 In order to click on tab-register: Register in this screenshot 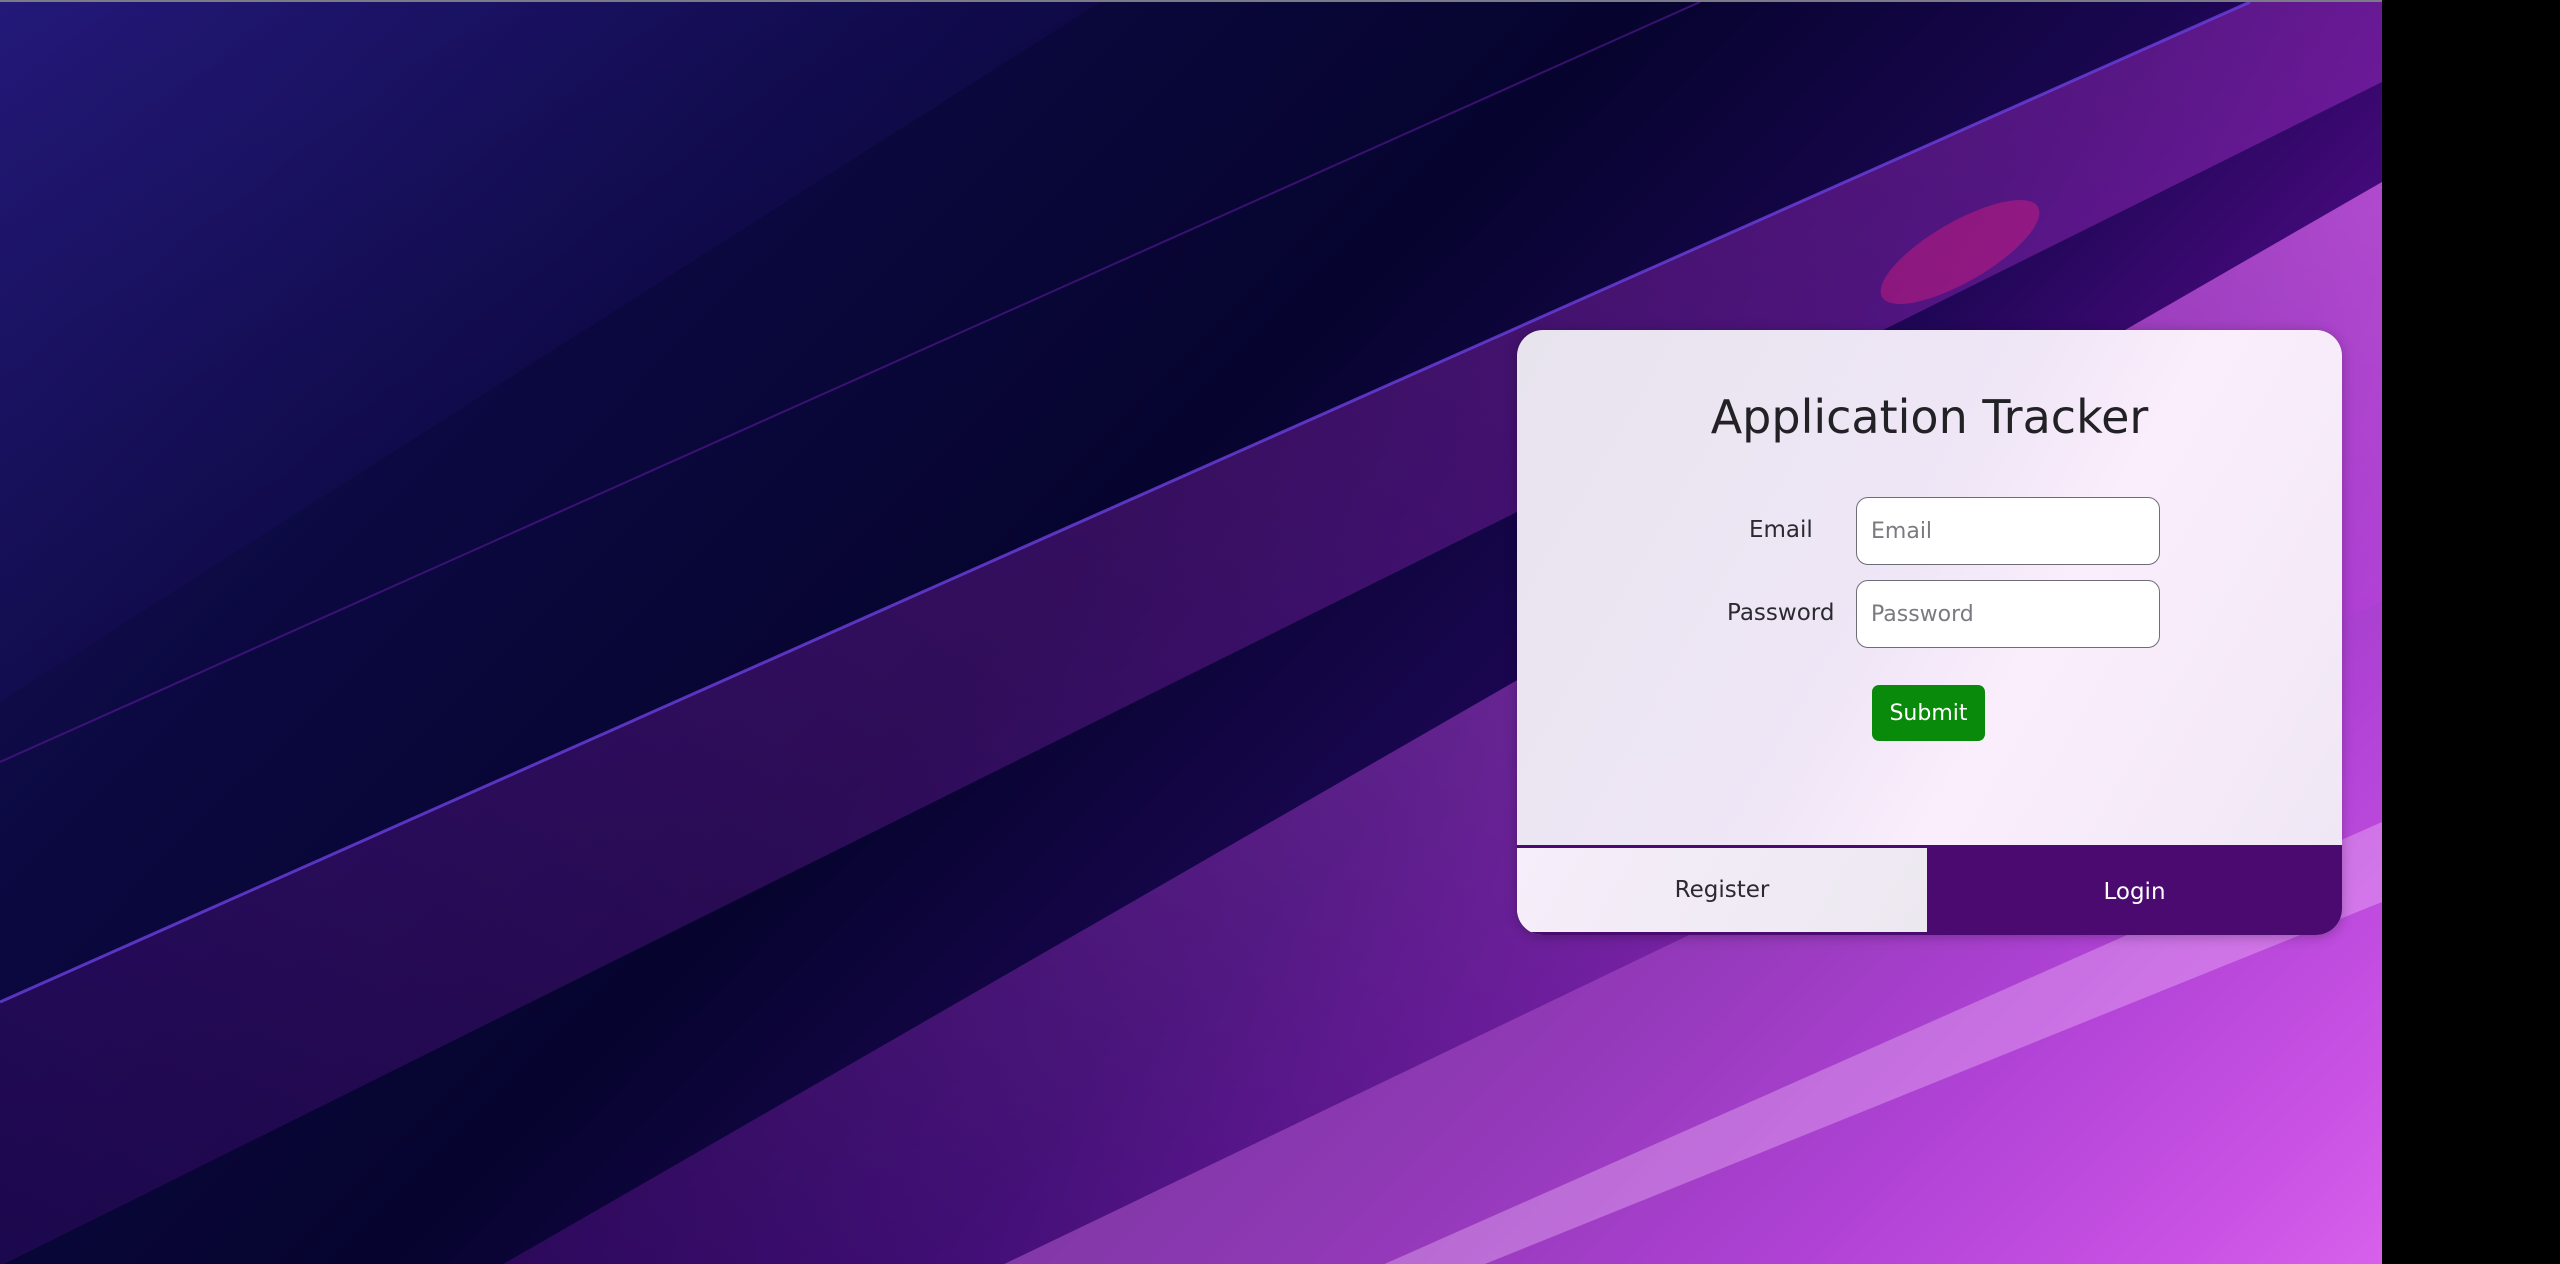, I will do `click(1722, 891)`.